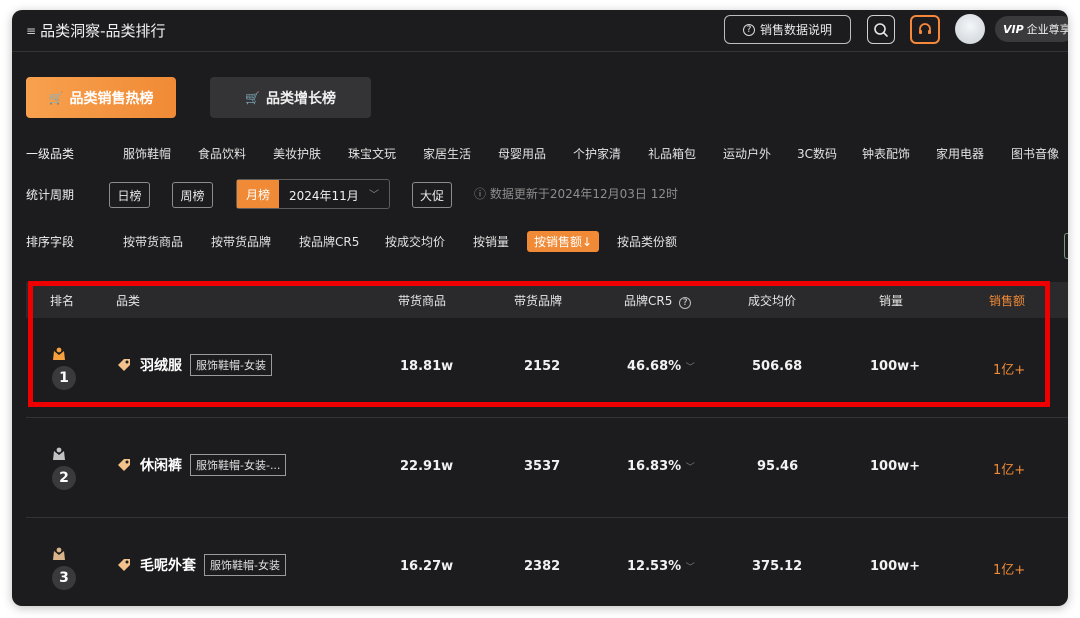 This screenshot has width=1080, height=618. Describe the element at coordinates (329, 241) in the screenshot. I see `sort-option: 按品牌CR5` at that location.